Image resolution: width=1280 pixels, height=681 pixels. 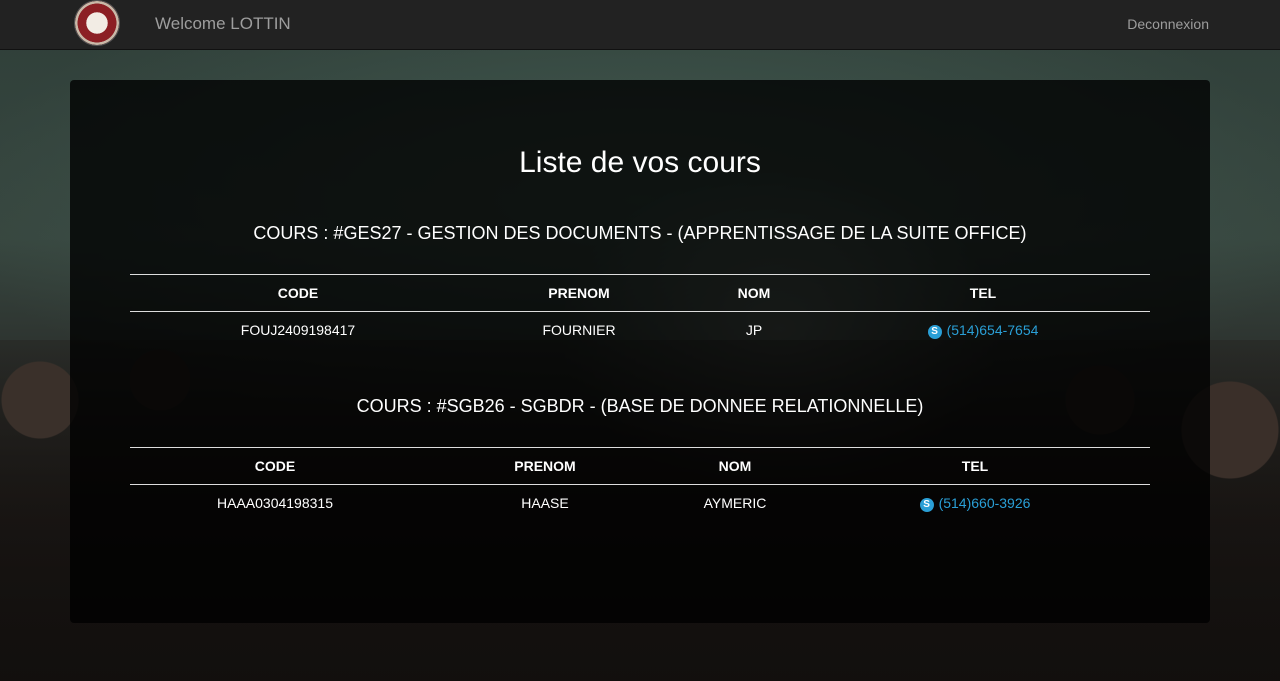 I want to click on tel-number: (514)660-3926, so click(x=984, y=502).